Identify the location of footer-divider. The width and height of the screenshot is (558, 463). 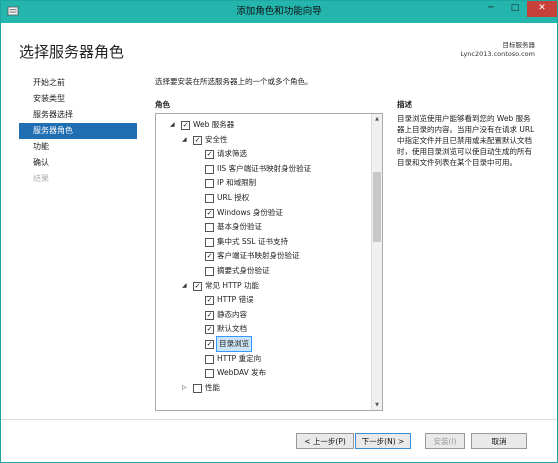
(279, 419).